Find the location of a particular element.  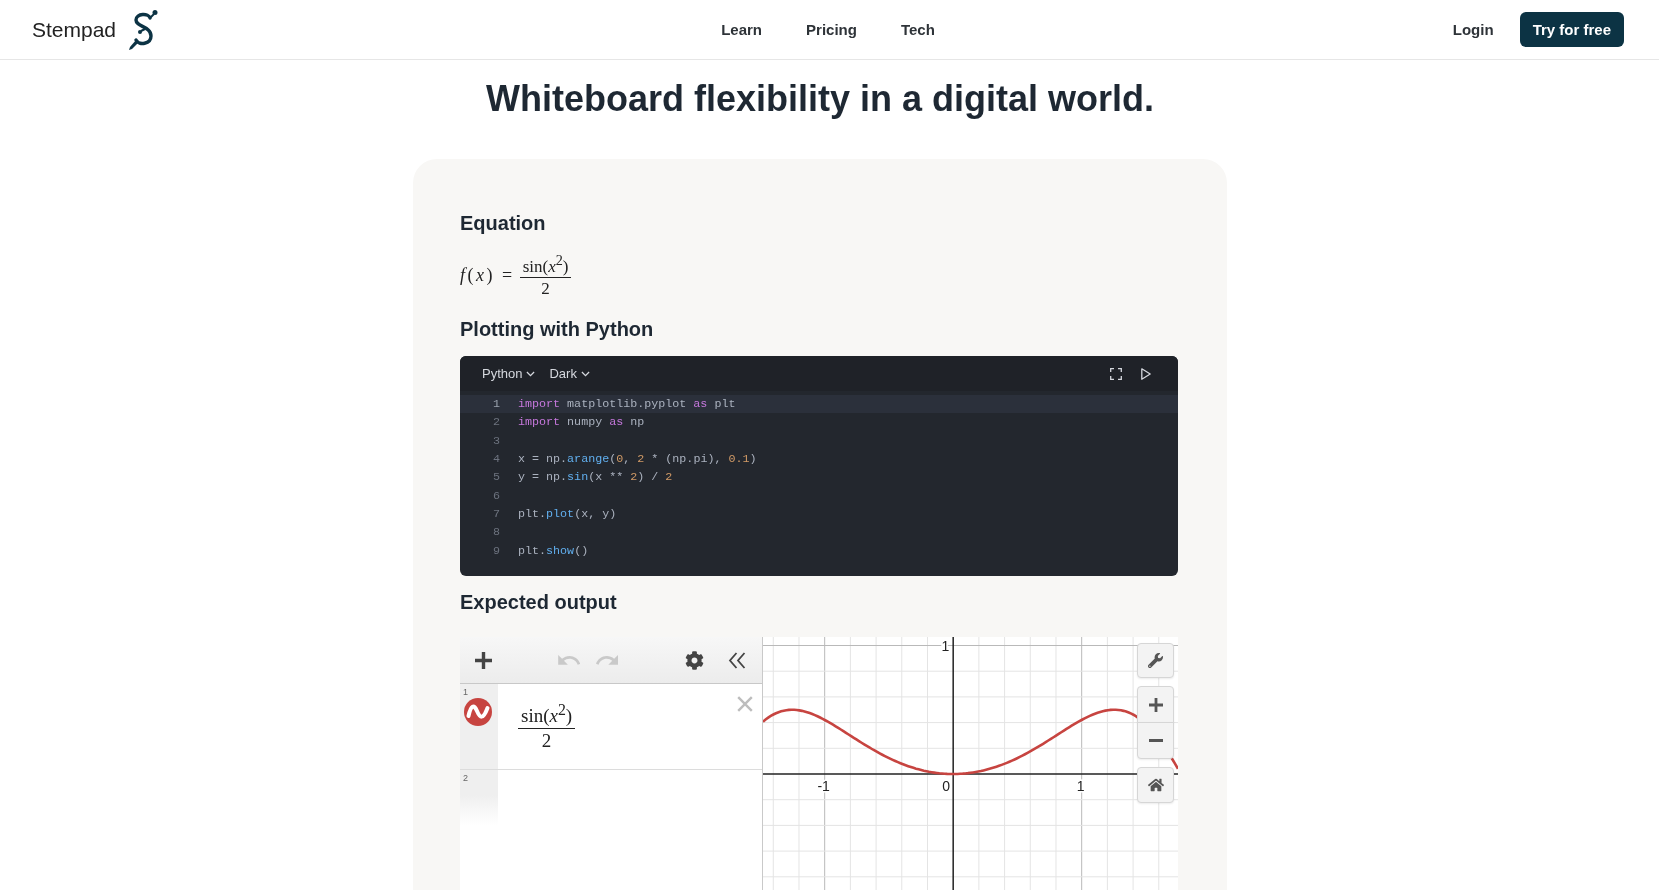

try-for-free-button: Try for free is located at coordinates (1571, 29).